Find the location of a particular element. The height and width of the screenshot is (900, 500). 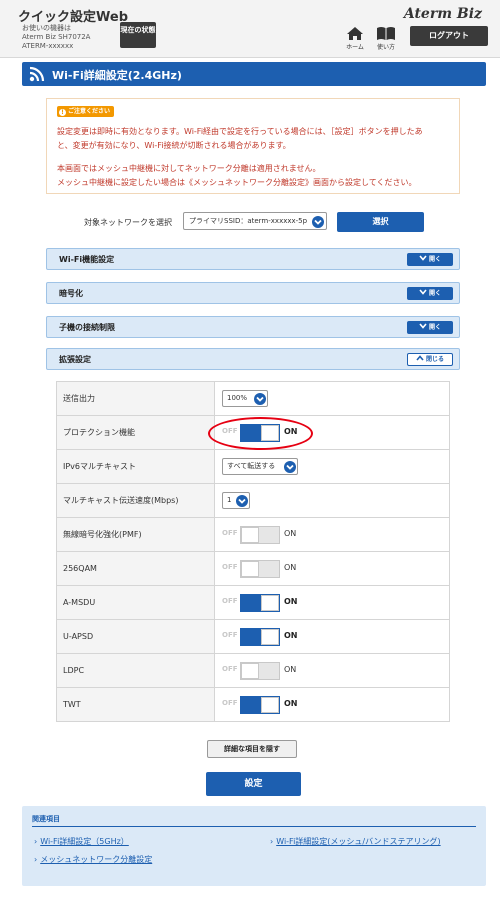

ipv6-multicast-select: すべて転送する is located at coordinates (260, 466).